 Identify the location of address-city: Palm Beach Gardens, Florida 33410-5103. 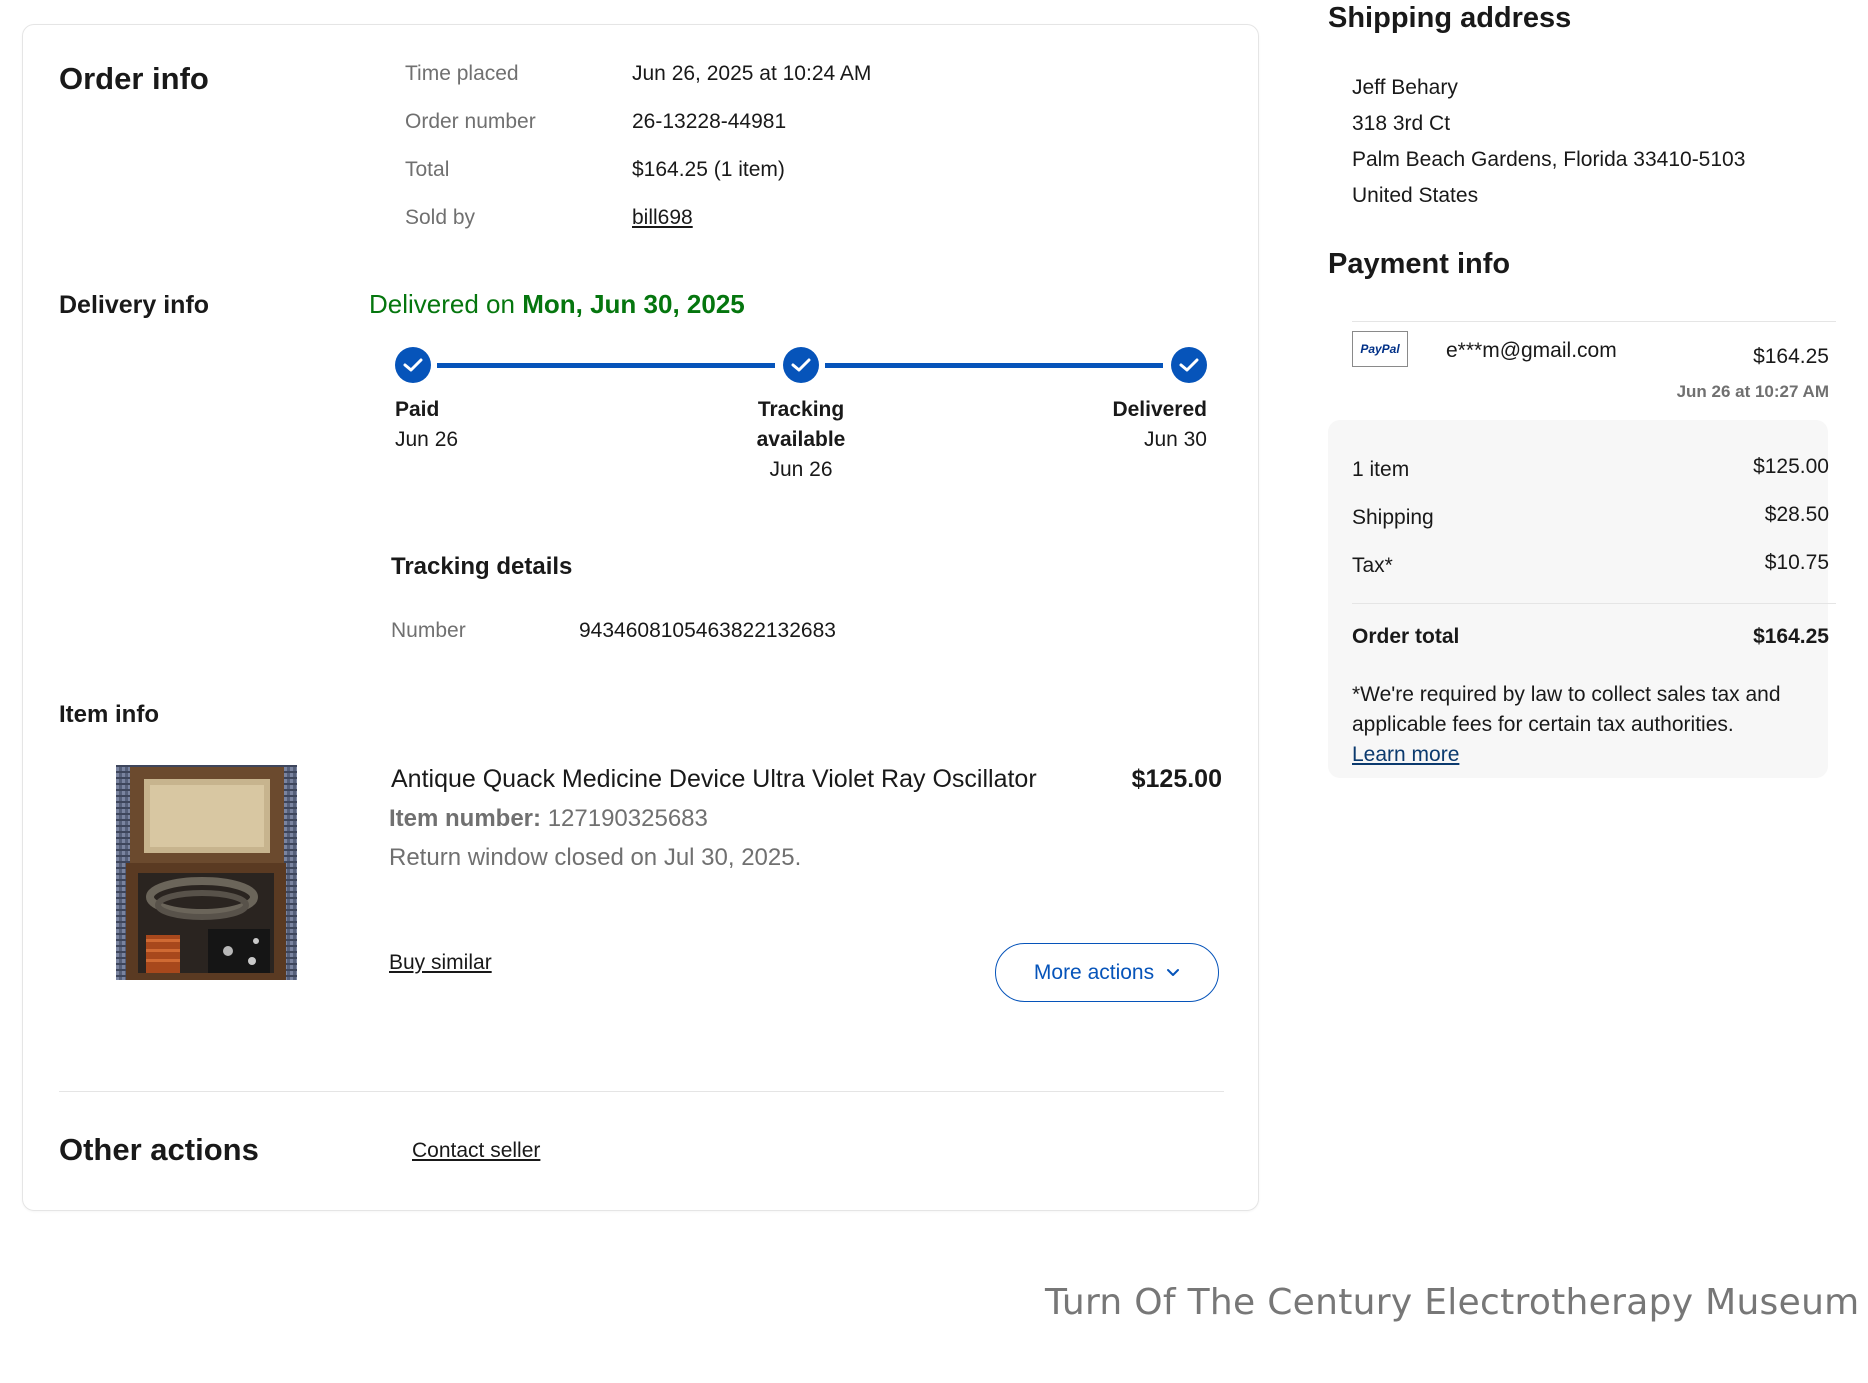
(1549, 159).